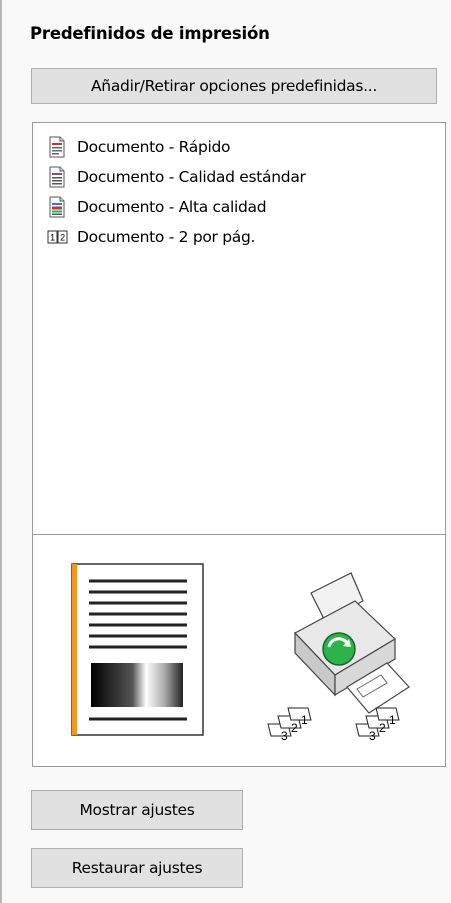 Image resolution: width=451 pixels, height=903 pixels. What do you see at coordinates (352, 643) in the screenshot?
I see `printer-icon` at bounding box center [352, 643].